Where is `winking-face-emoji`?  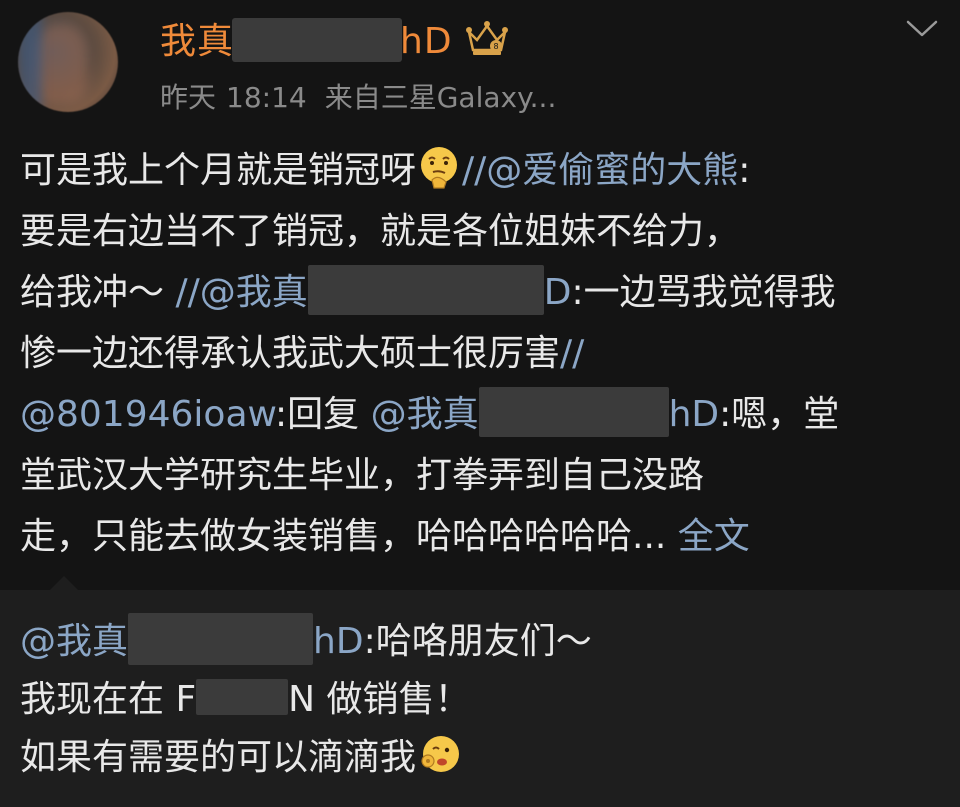 winking-face-emoji is located at coordinates (440, 754).